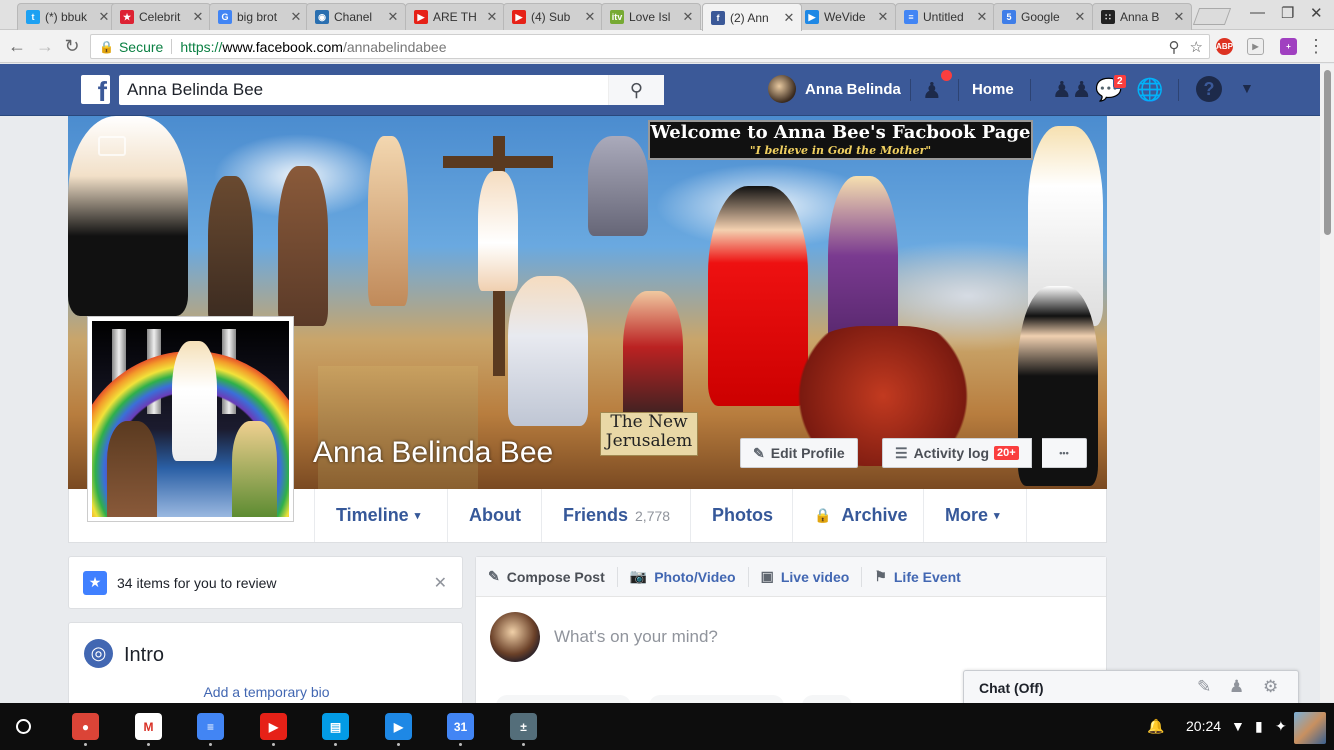 The height and width of the screenshot is (750, 1334). Describe the element at coordinates (494, 515) in the screenshot. I see `tab-about: About` at that location.